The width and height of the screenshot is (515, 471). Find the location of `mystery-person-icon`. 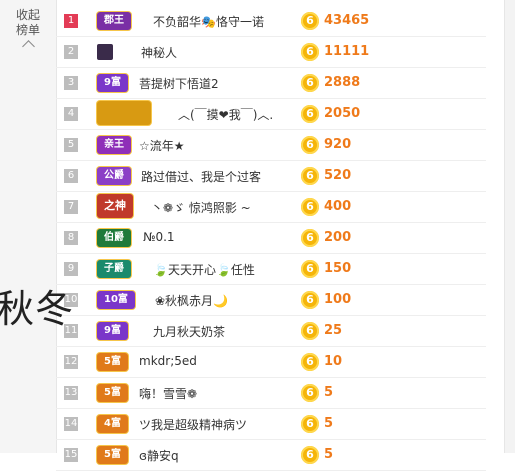

mystery-person-icon is located at coordinates (105, 52).